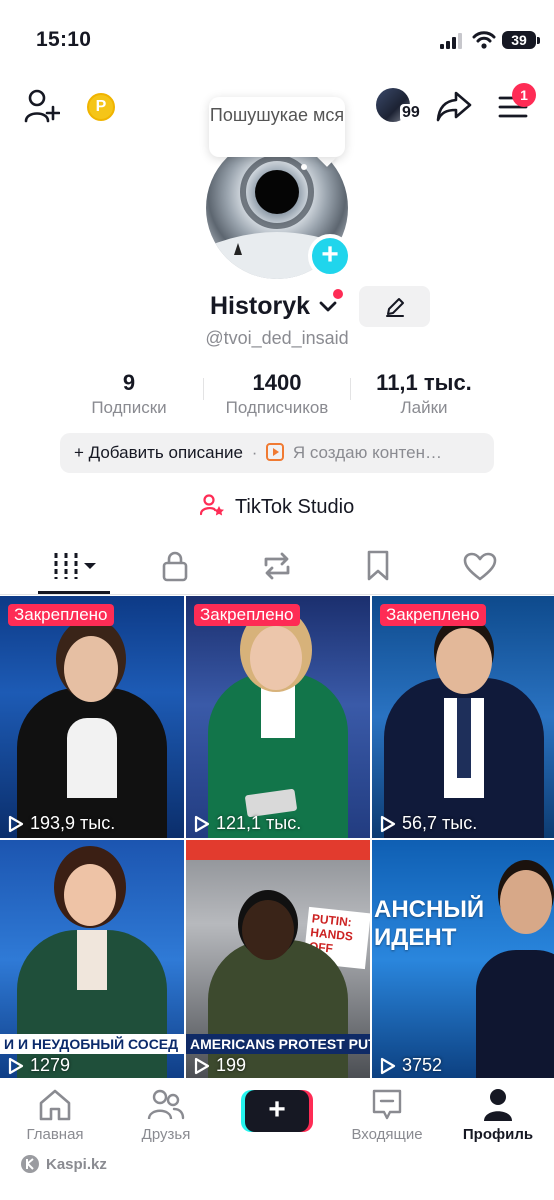 This screenshot has height=1200, width=554. What do you see at coordinates (498, 1105) in the screenshot?
I see `profile-icon` at bounding box center [498, 1105].